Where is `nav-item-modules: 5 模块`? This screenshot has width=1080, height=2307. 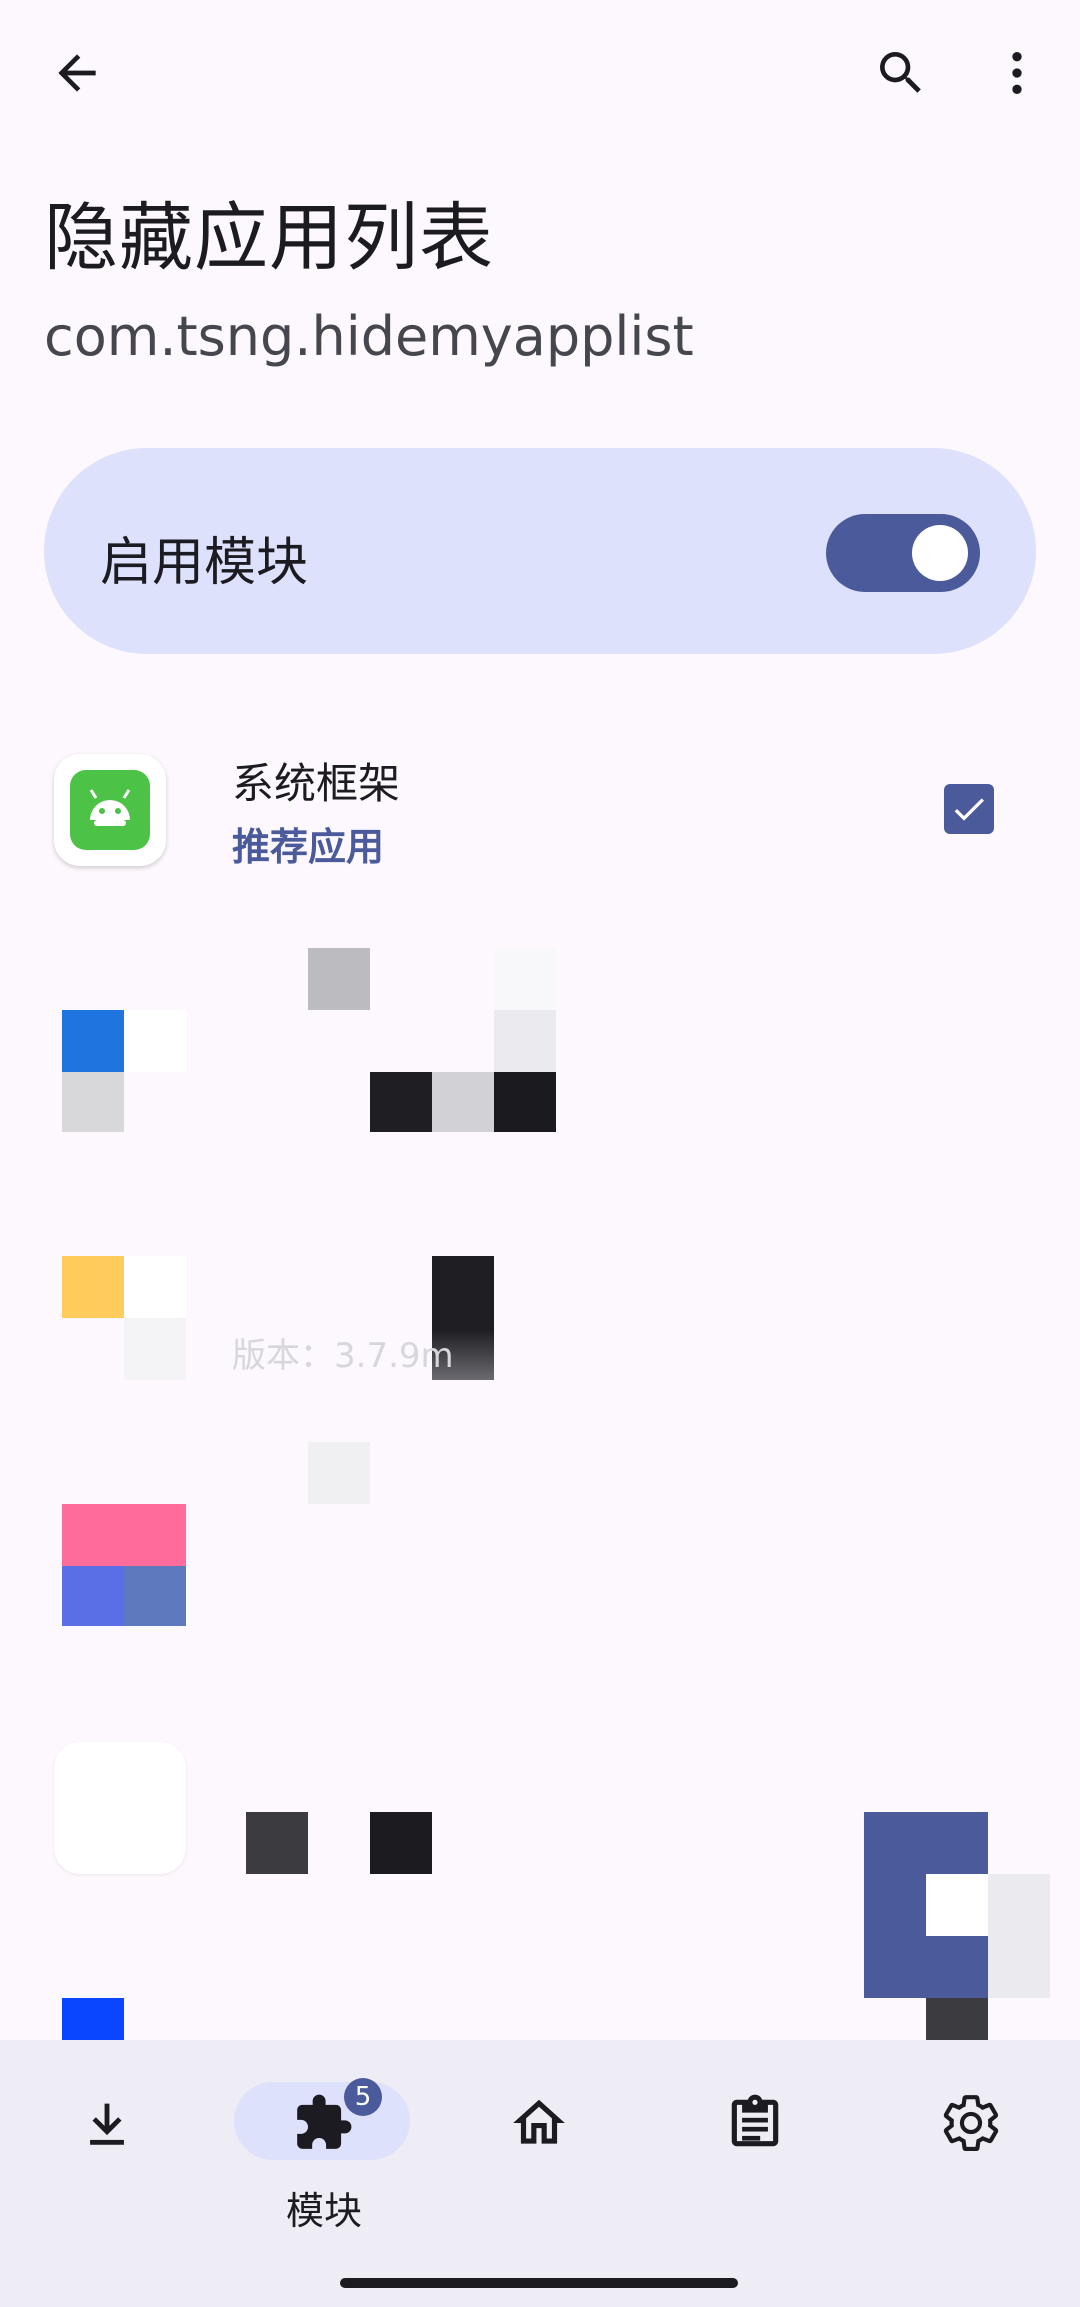
nav-item-modules: 5 模块 is located at coordinates (324, 2140).